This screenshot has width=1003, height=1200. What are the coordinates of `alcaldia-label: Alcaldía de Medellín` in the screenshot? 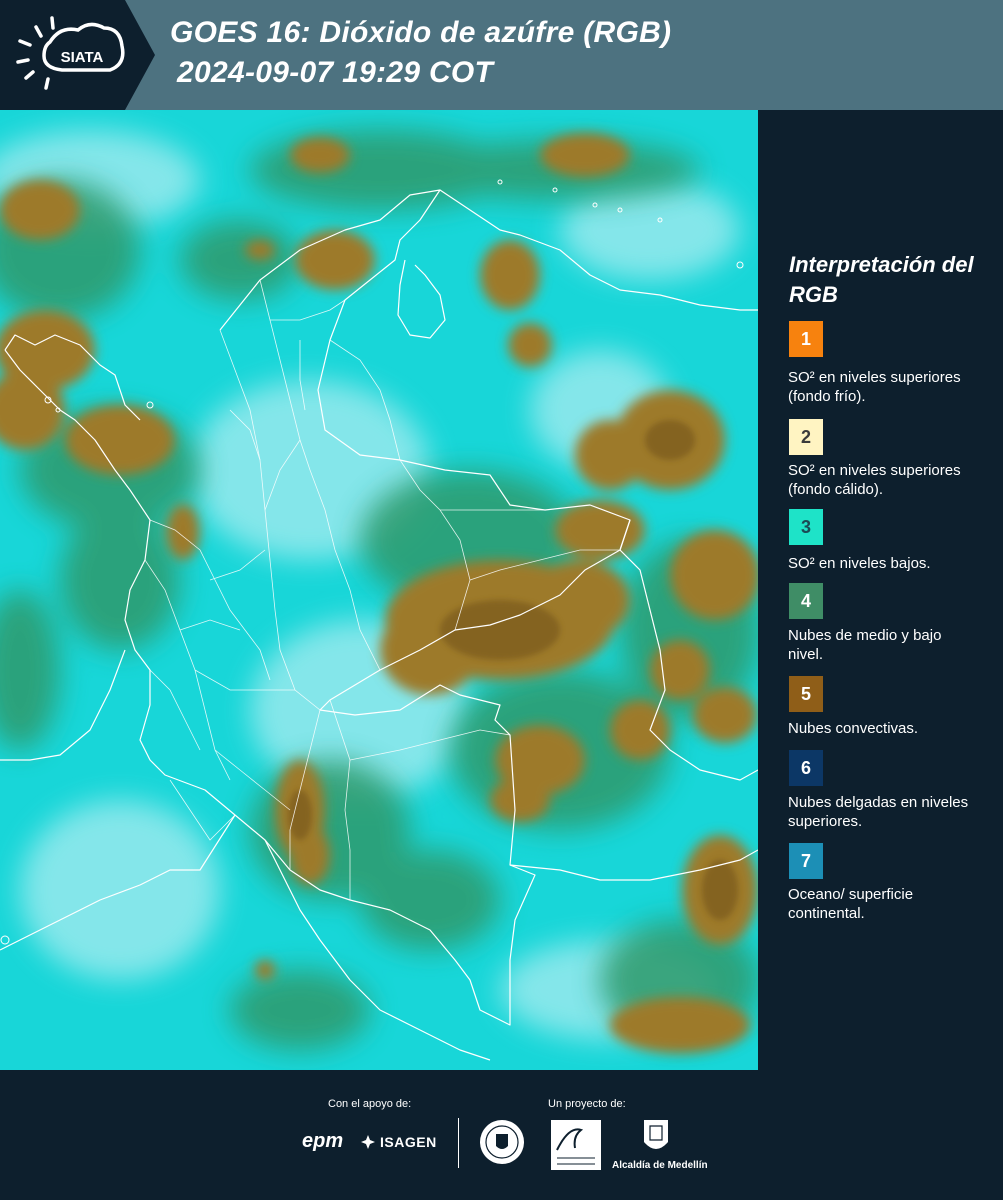 It's located at (660, 1165).